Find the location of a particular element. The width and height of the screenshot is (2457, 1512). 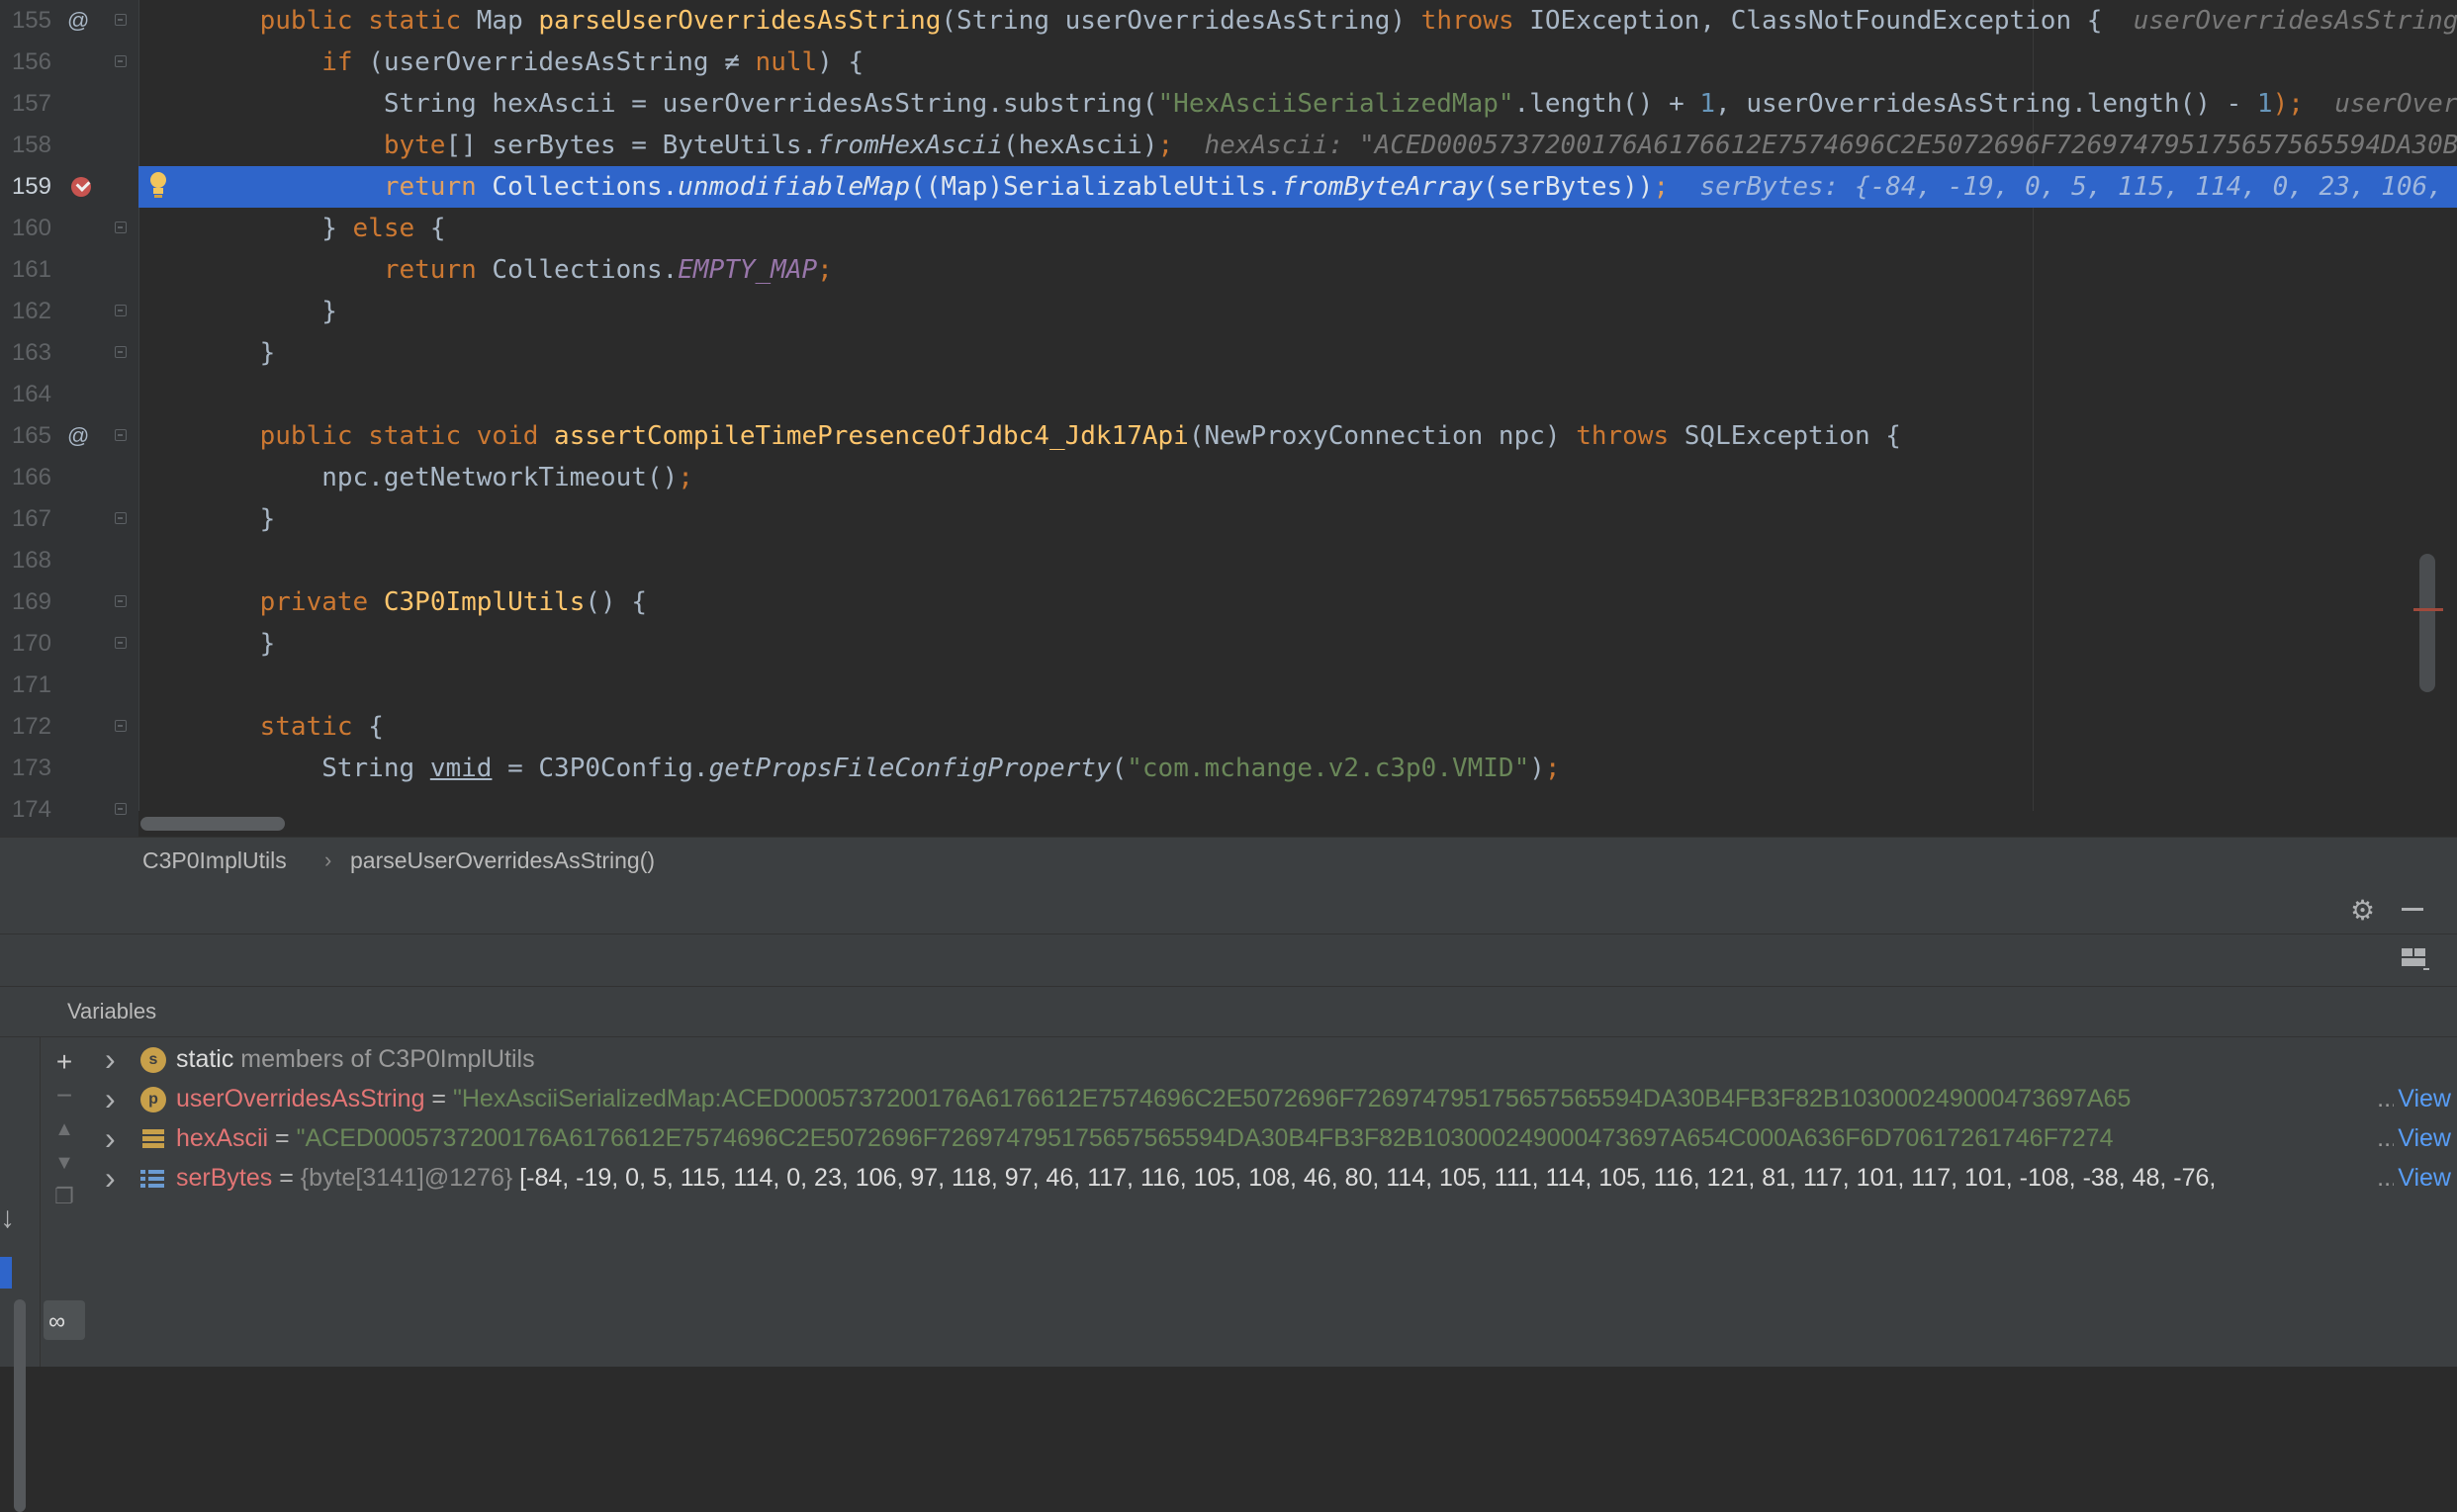

code-token: byte is located at coordinates (414, 146).